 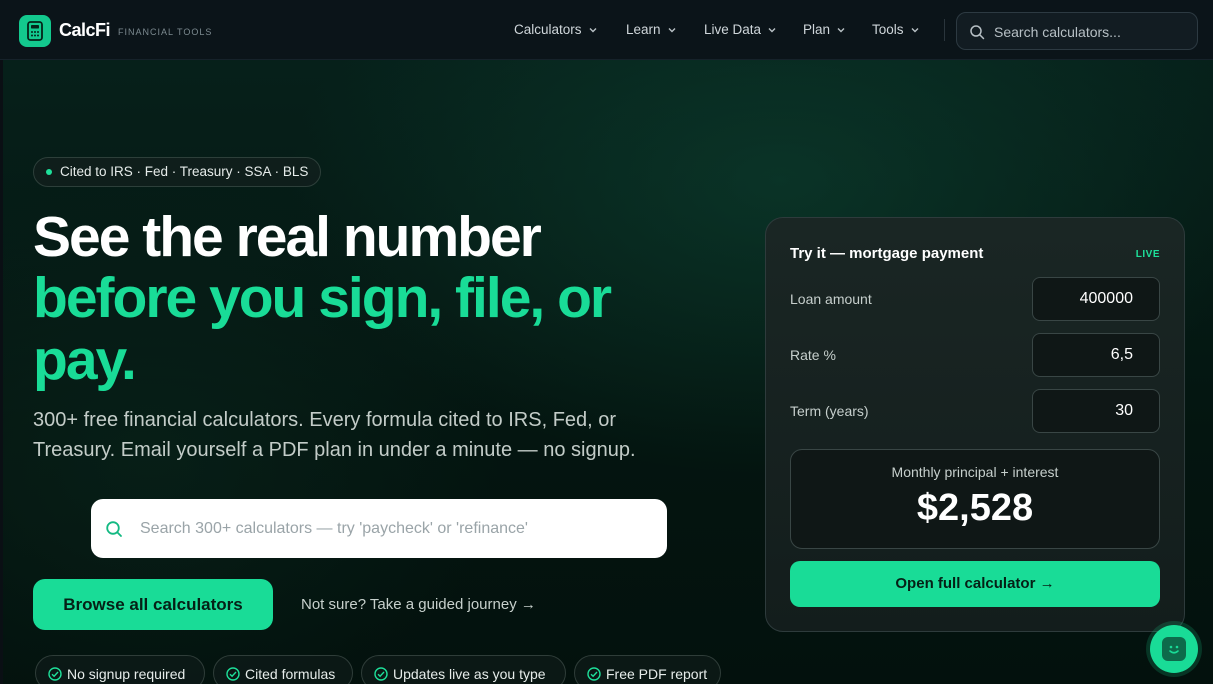 I want to click on live-badge: LIVE, so click(x=1147, y=254).